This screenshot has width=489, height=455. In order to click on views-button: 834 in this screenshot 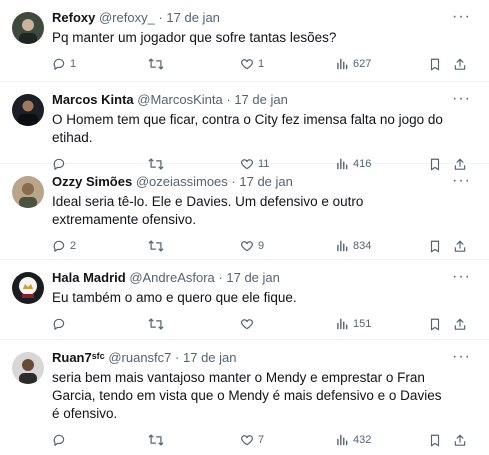, I will do `click(353, 246)`.